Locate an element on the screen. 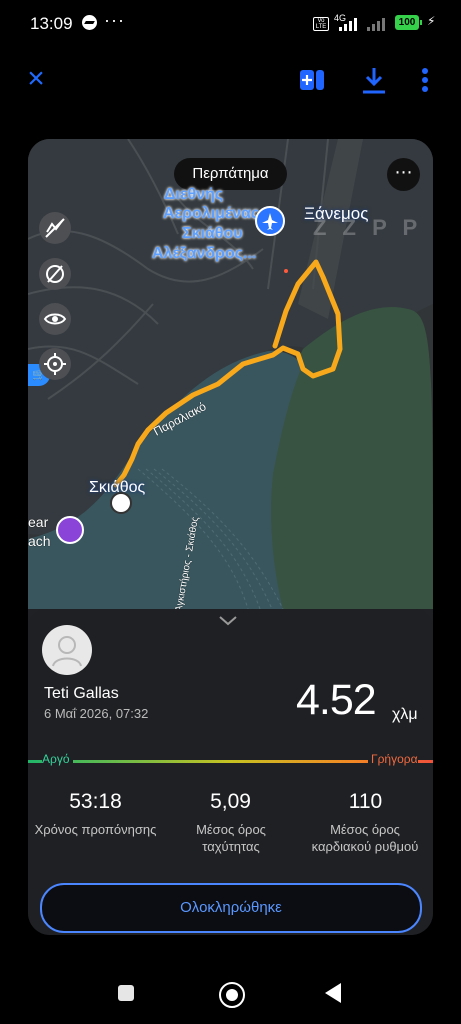 The width and height of the screenshot is (461, 1024). pace-slow-label: Αργό is located at coordinates (57, 759).